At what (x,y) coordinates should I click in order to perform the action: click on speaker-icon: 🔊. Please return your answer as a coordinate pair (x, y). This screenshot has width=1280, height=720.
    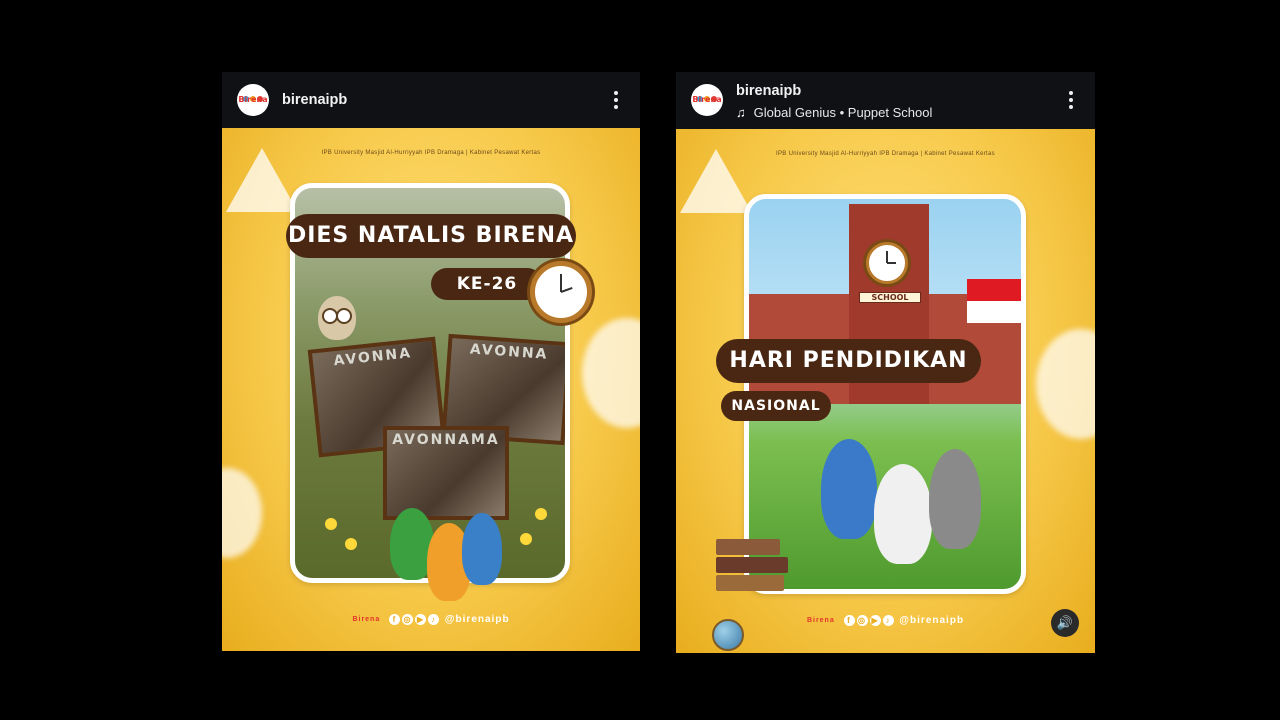
    Looking at the image, I should click on (1065, 623).